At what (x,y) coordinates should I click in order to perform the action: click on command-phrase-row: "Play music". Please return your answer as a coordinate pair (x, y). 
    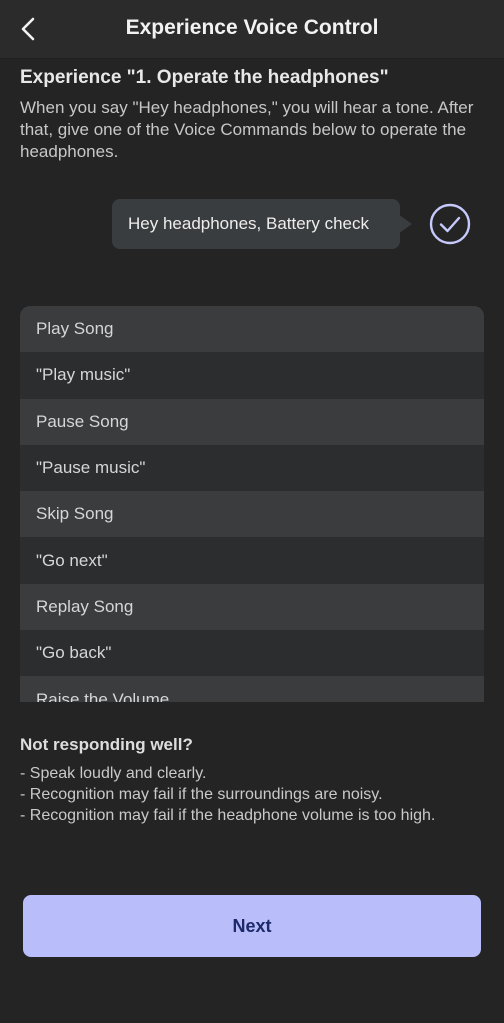
    Looking at the image, I should click on (252, 375).